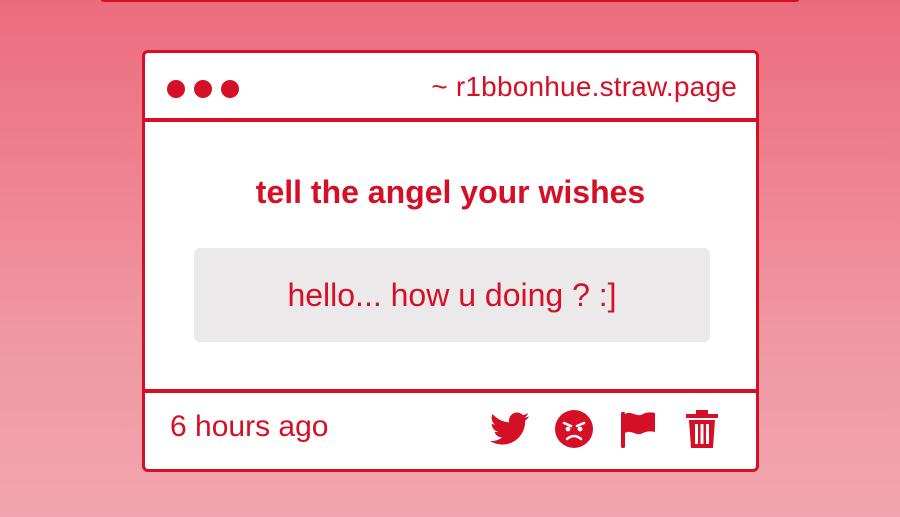  I want to click on trash-icon, so click(702, 429).